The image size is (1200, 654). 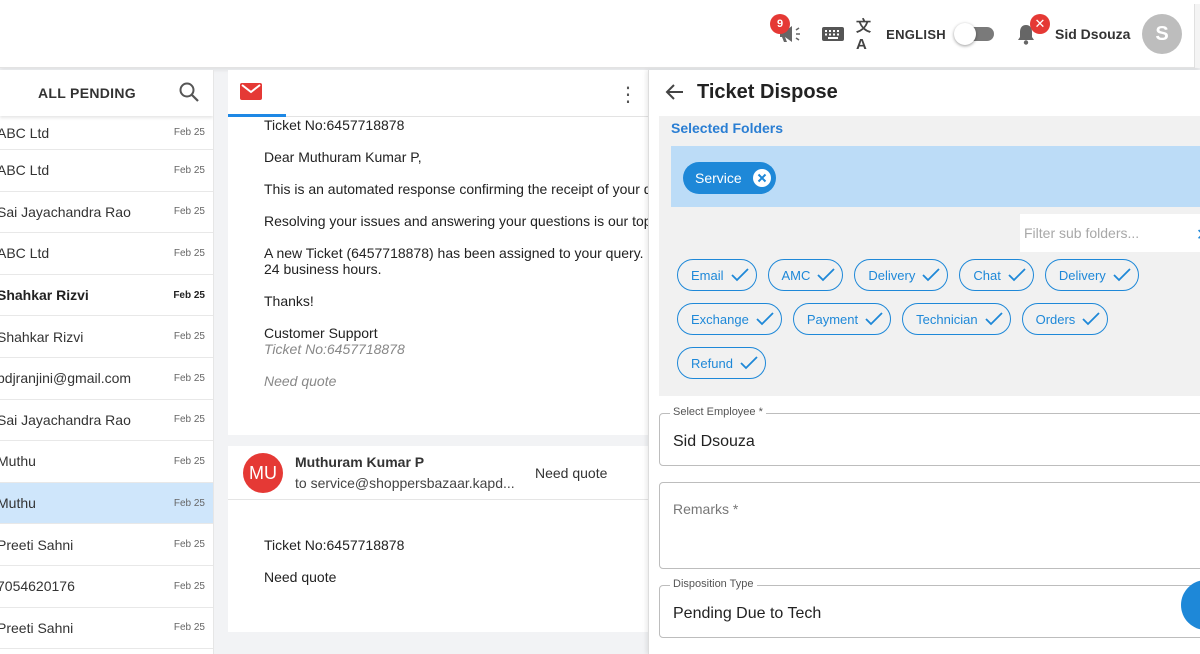 I want to click on more-options-icon: ⋮, so click(x=628, y=94).